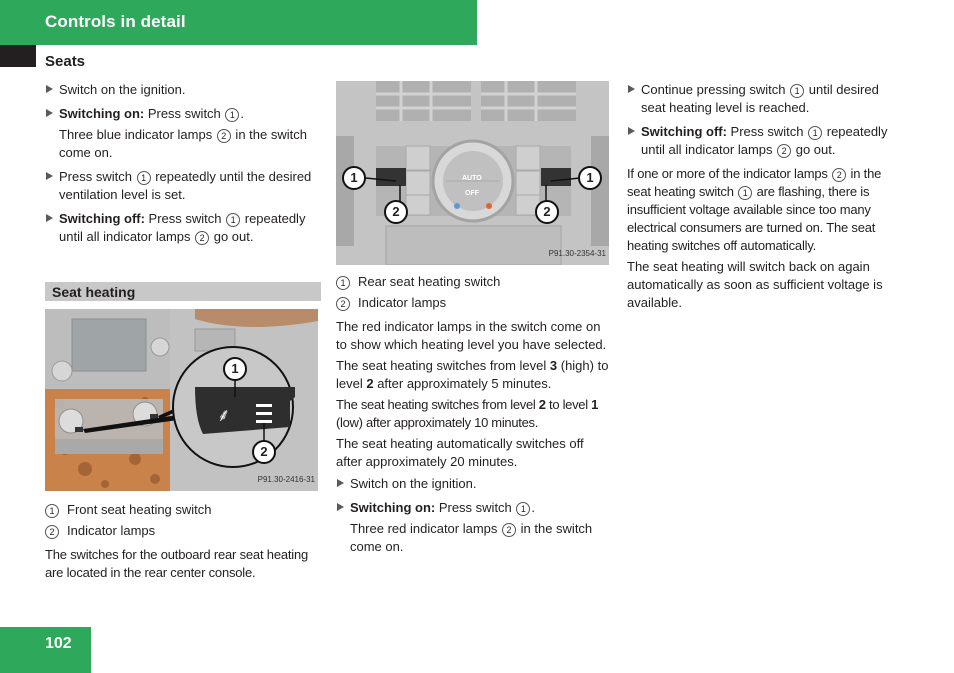  I want to click on legend-item: 1 Front seat heating switch, so click(183, 510).